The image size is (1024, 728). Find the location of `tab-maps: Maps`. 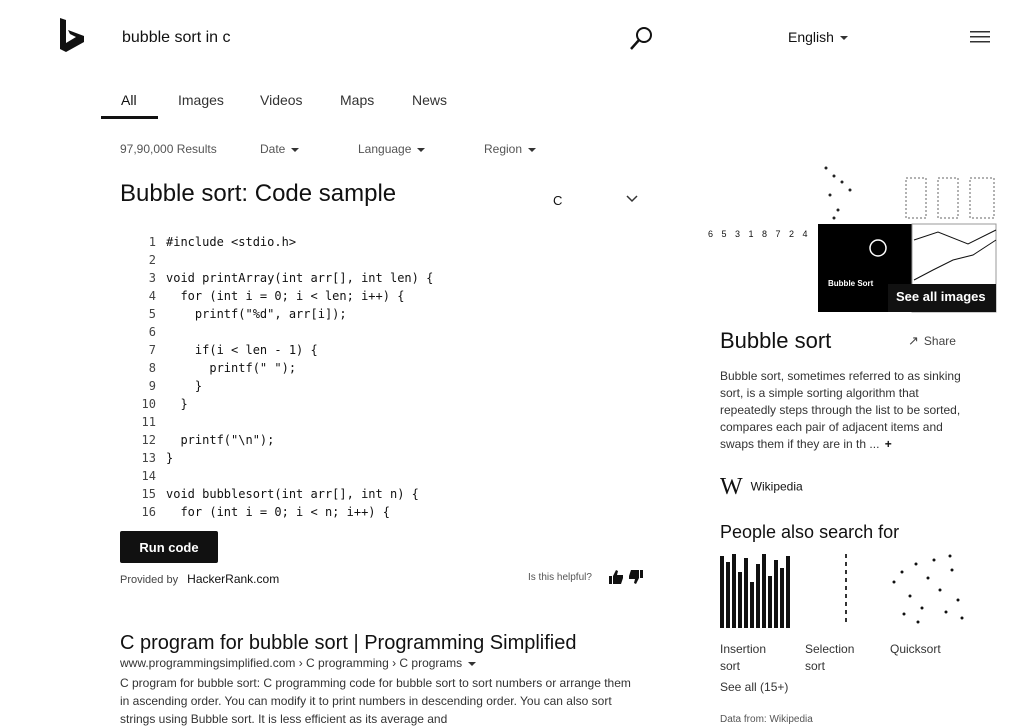

tab-maps: Maps is located at coordinates (357, 100).